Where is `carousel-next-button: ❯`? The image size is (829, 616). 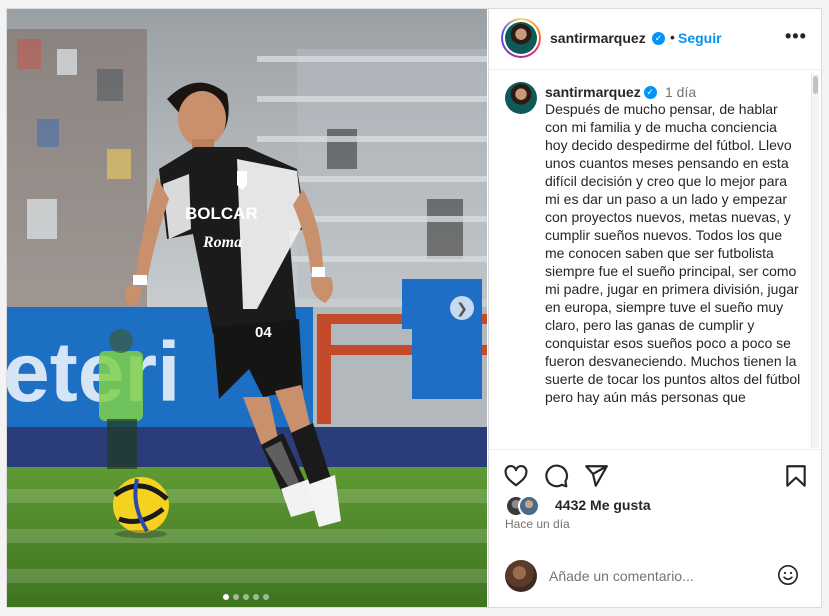
carousel-next-button: ❯ is located at coordinates (462, 308).